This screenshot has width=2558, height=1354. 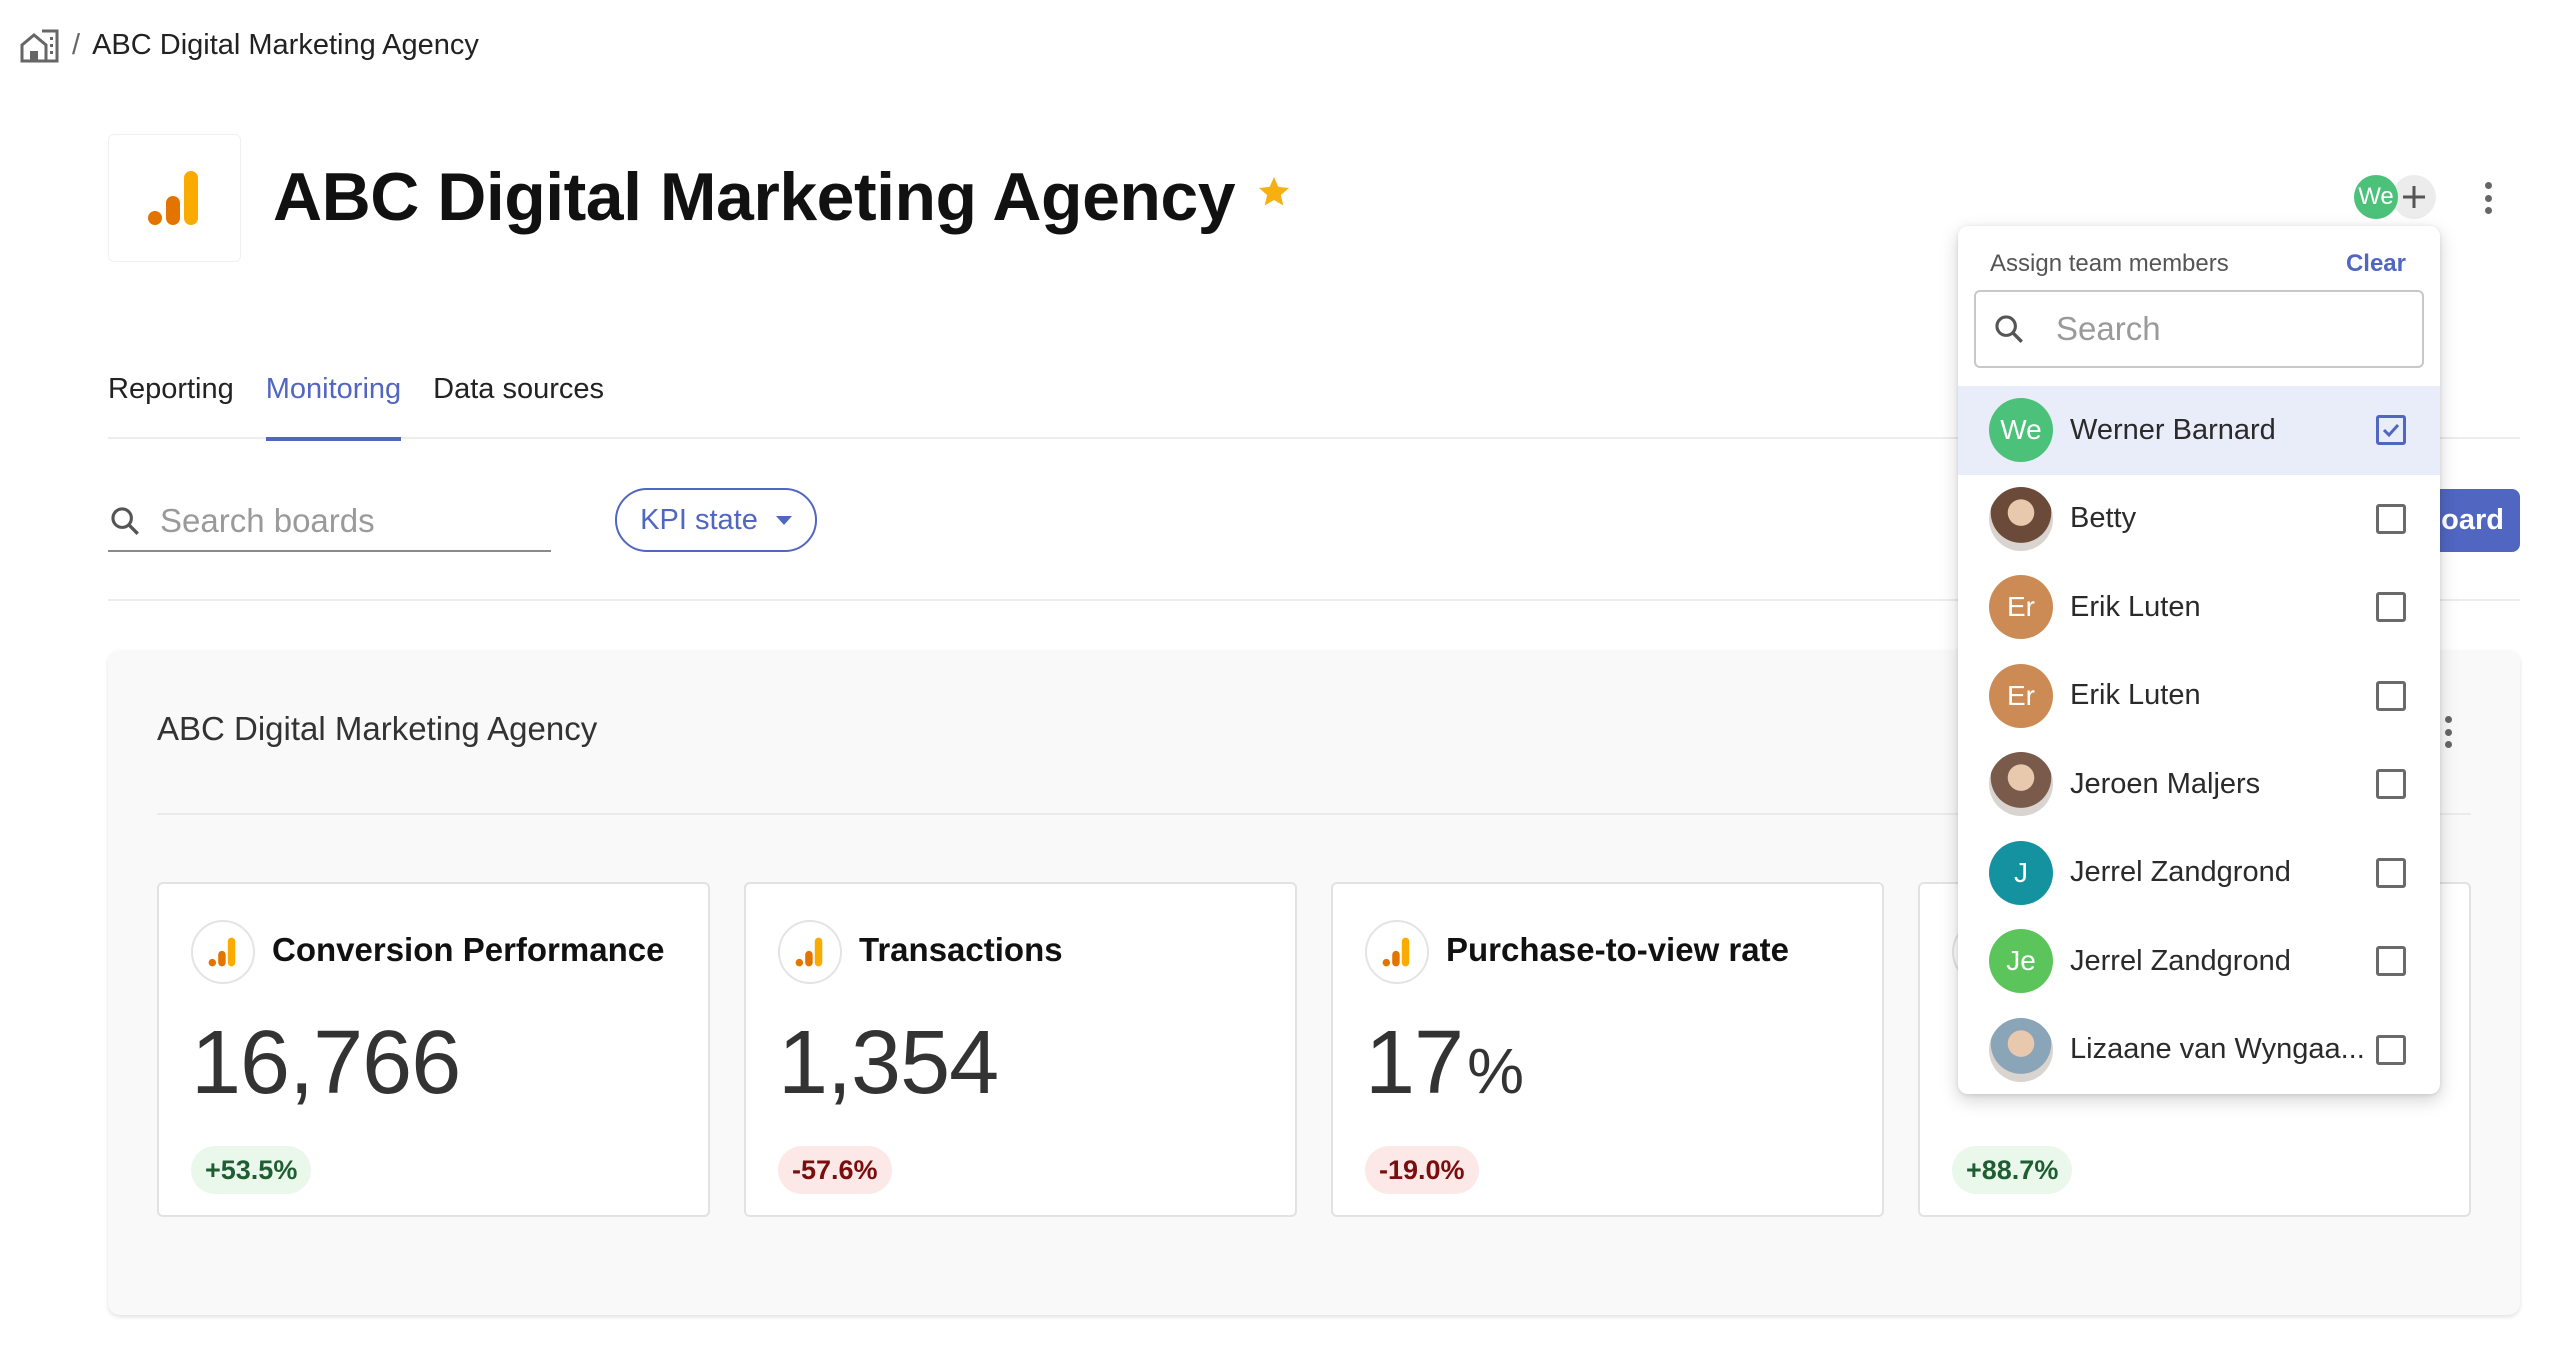 I want to click on tab-reporting: Reporting, so click(x=171, y=402).